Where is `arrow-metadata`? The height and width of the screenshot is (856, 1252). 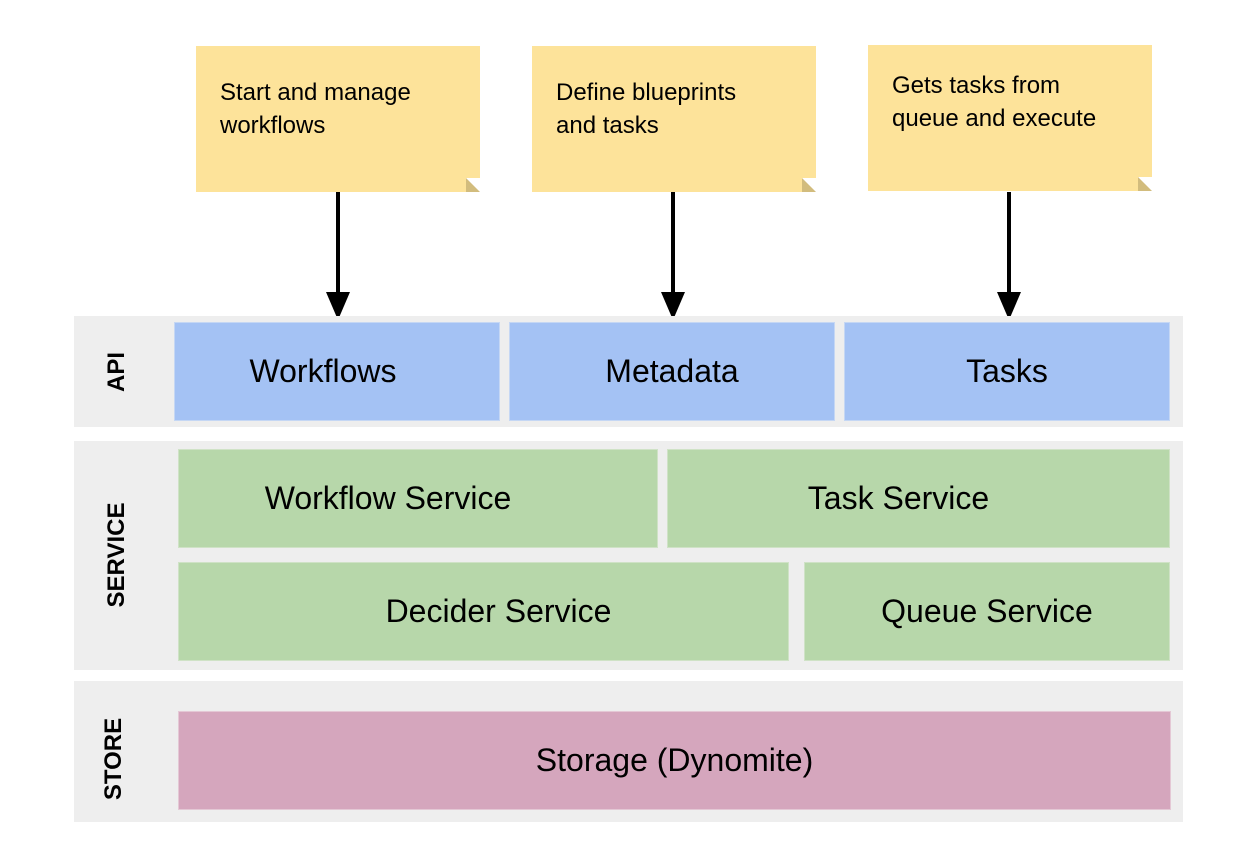 arrow-metadata is located at coordinates (673, 256).